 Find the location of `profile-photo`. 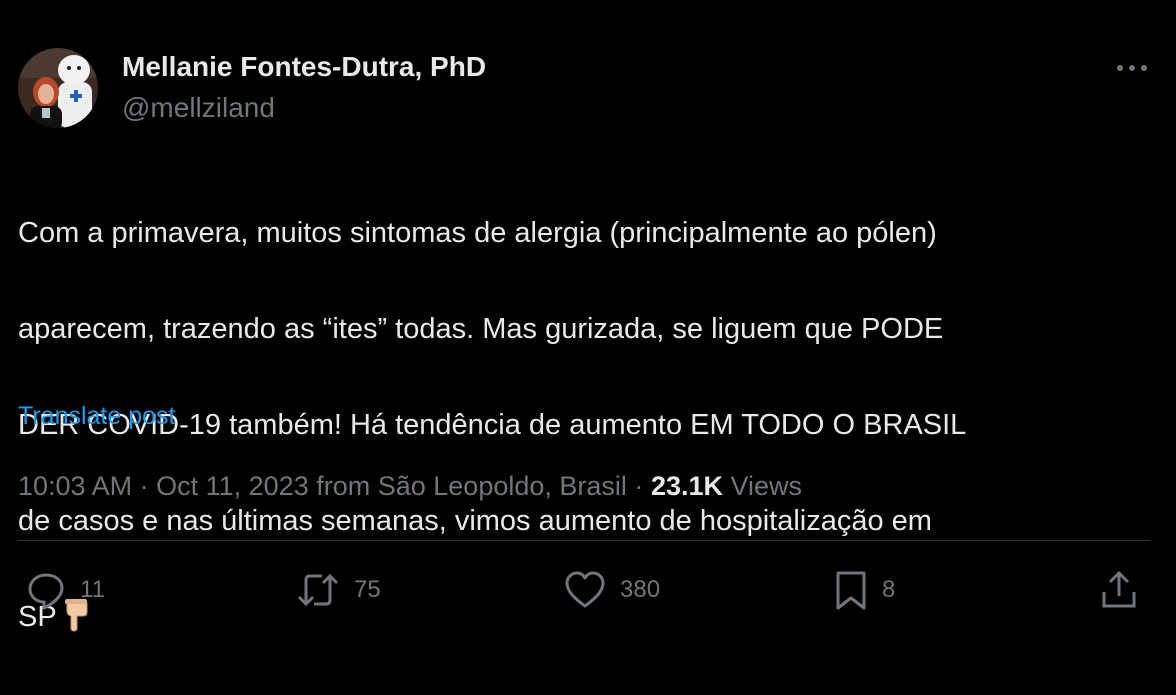

profile-photo is located at coordinates (58, 88).